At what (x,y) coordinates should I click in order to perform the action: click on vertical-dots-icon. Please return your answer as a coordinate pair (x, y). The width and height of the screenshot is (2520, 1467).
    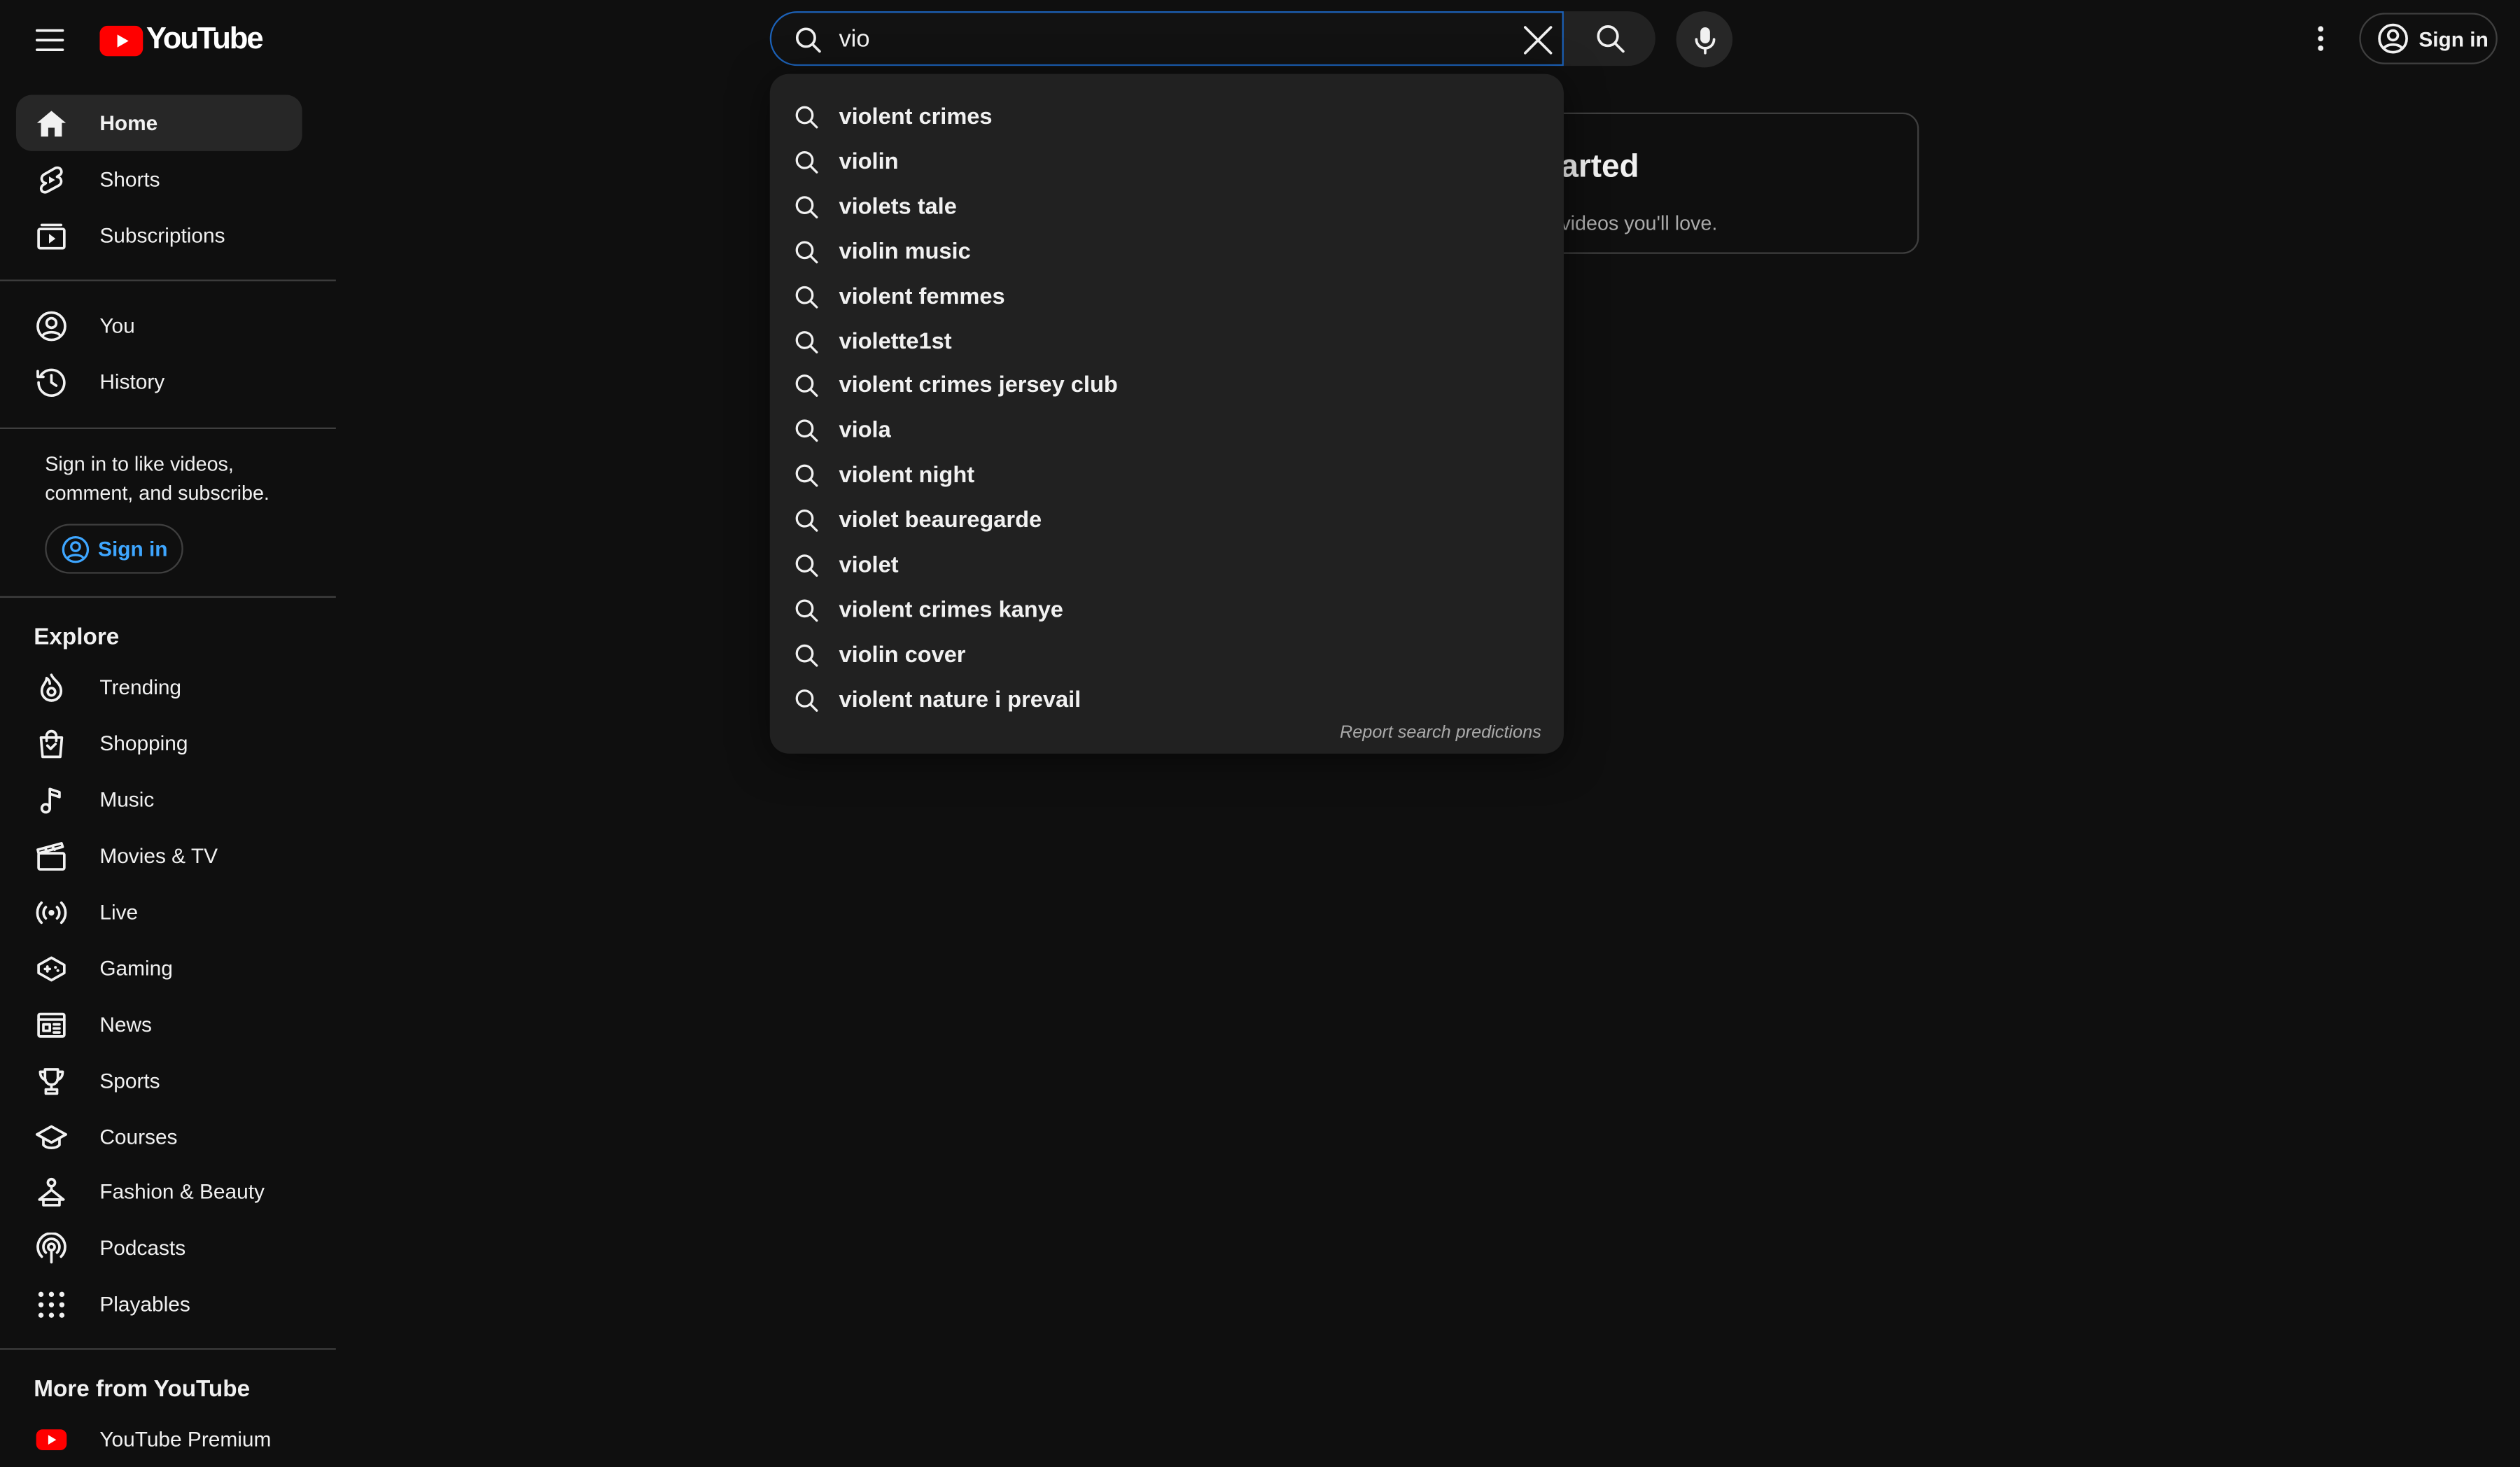
    Looking at the image, I should click on (2321, 38).